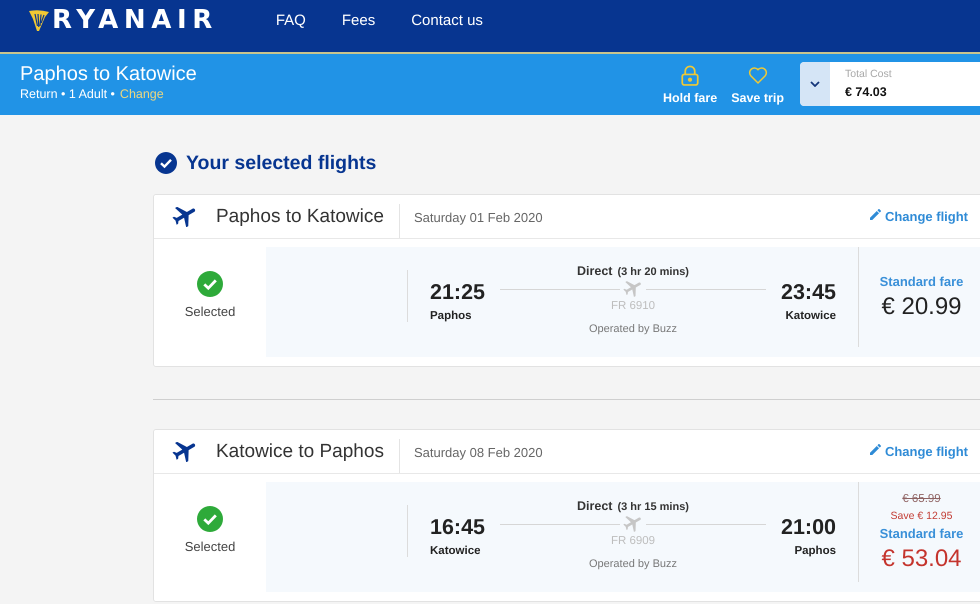  Describe the element at coordinates (300, 452) in the screenshot. I see `route-title: Katowice to Paphos` at that location.